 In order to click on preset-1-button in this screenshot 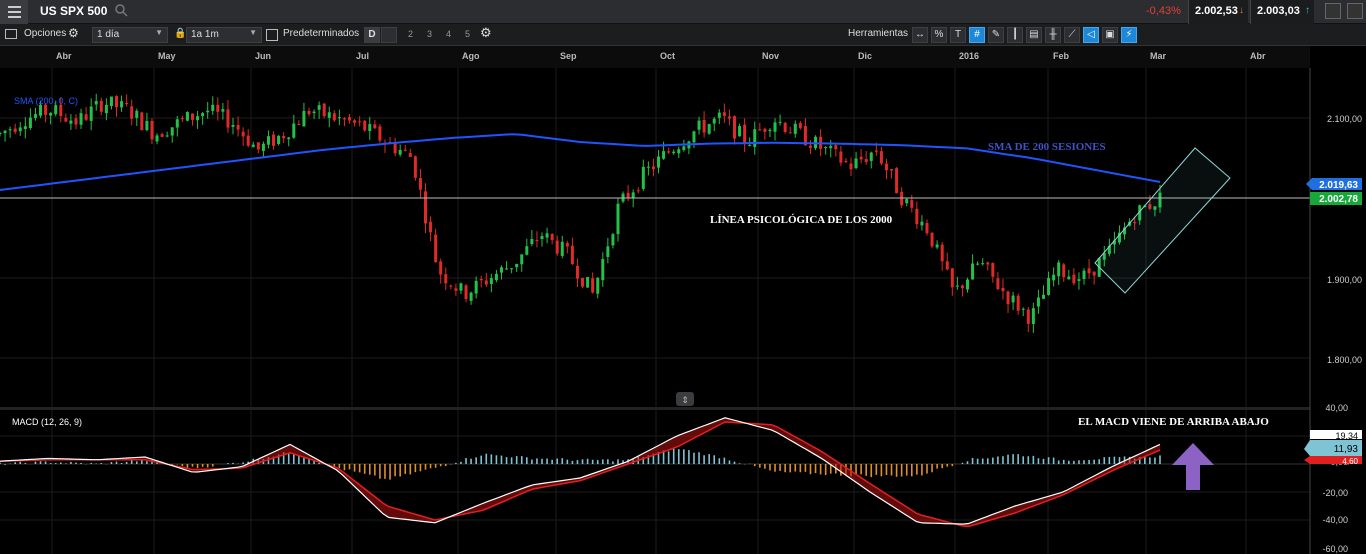, I will do `click(389, 35)`.